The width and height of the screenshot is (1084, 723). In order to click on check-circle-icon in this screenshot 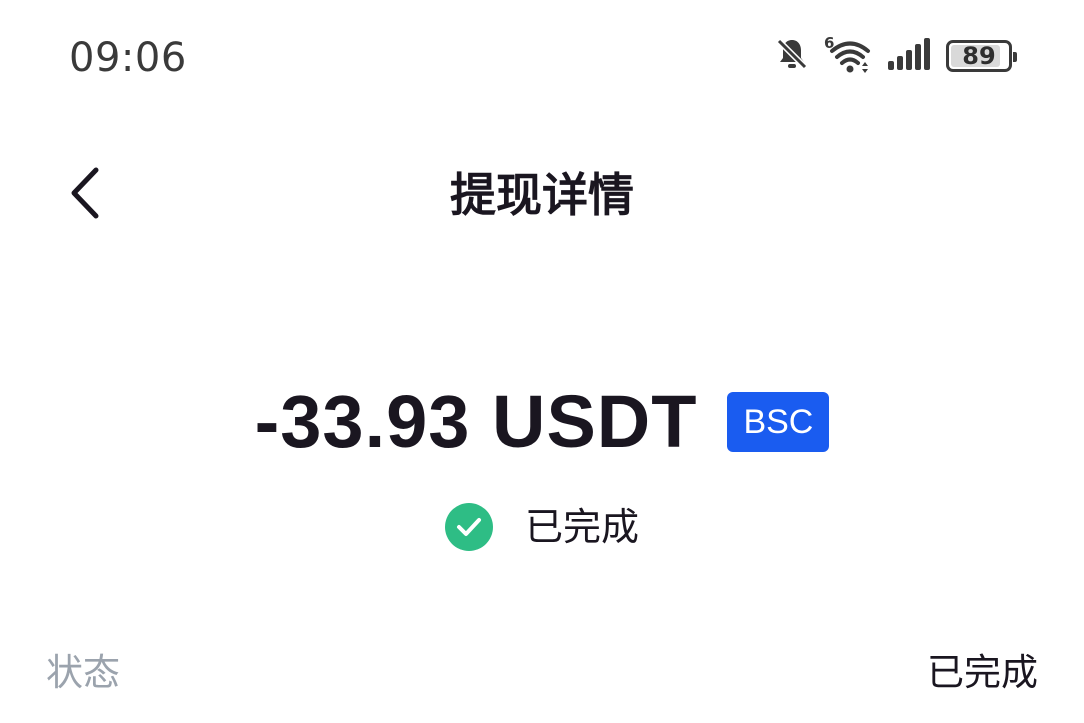, I will do `click(468, 527)`.